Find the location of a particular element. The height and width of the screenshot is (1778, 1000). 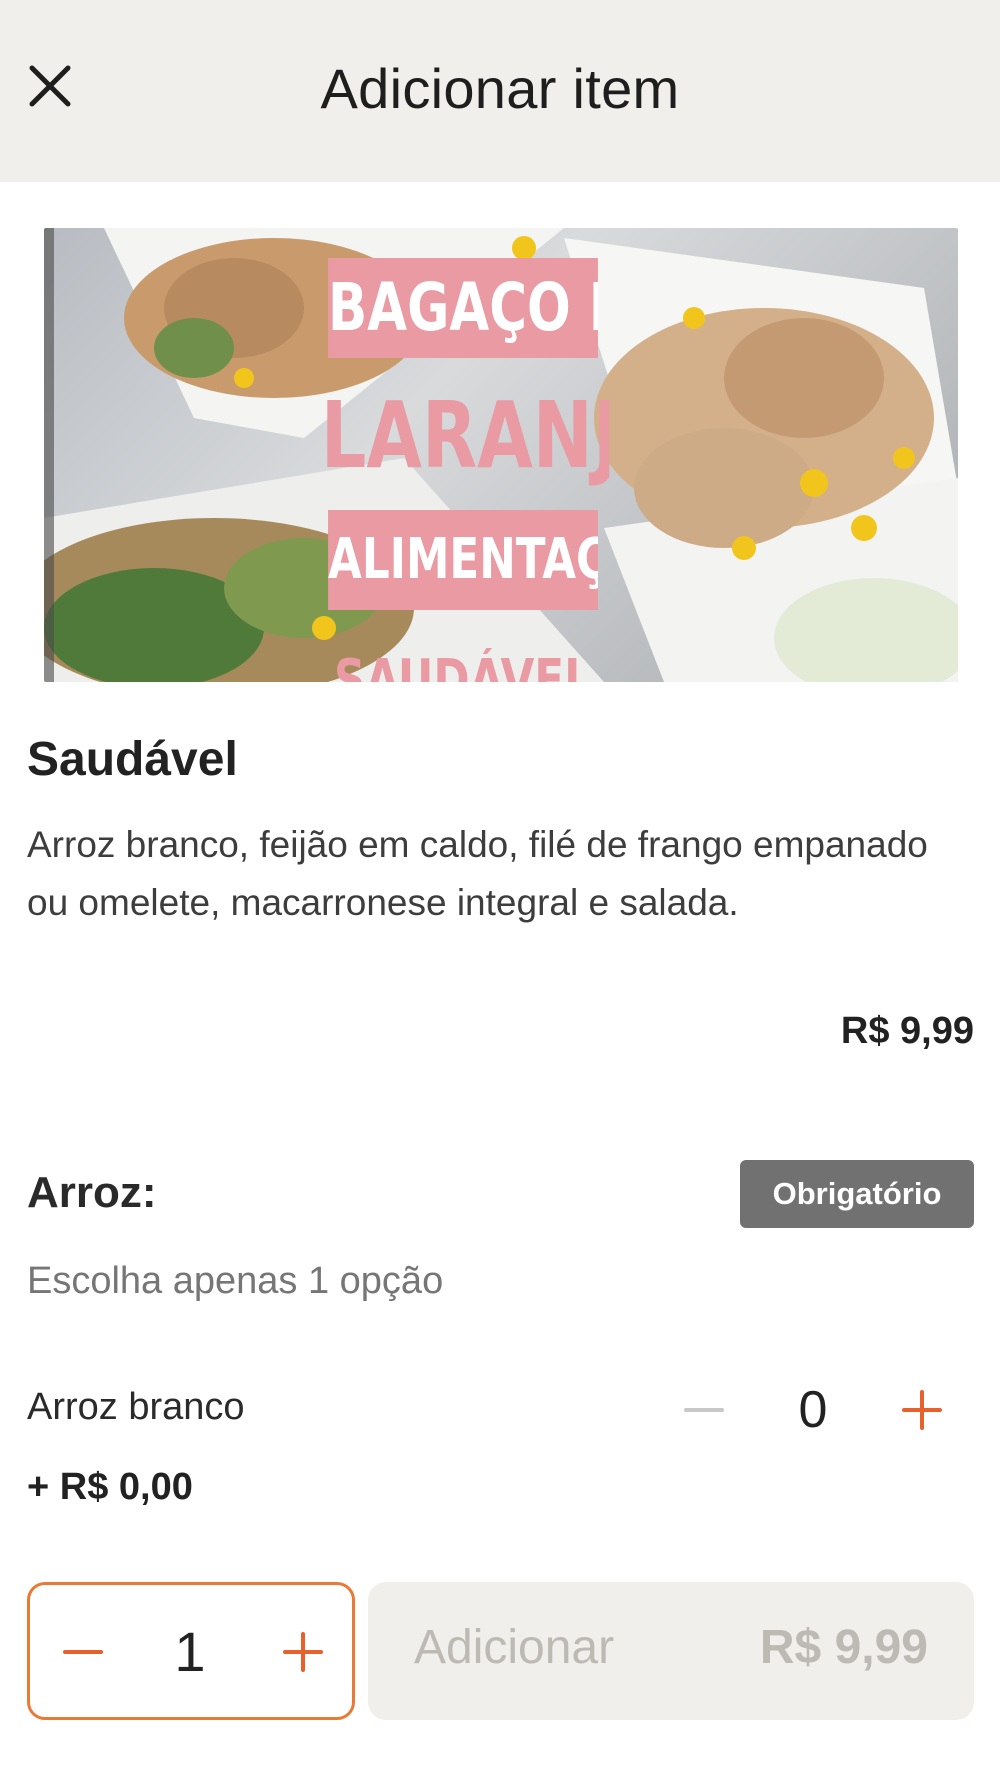

option-group-title: Arroz: is located at coordinates (92, 1192).